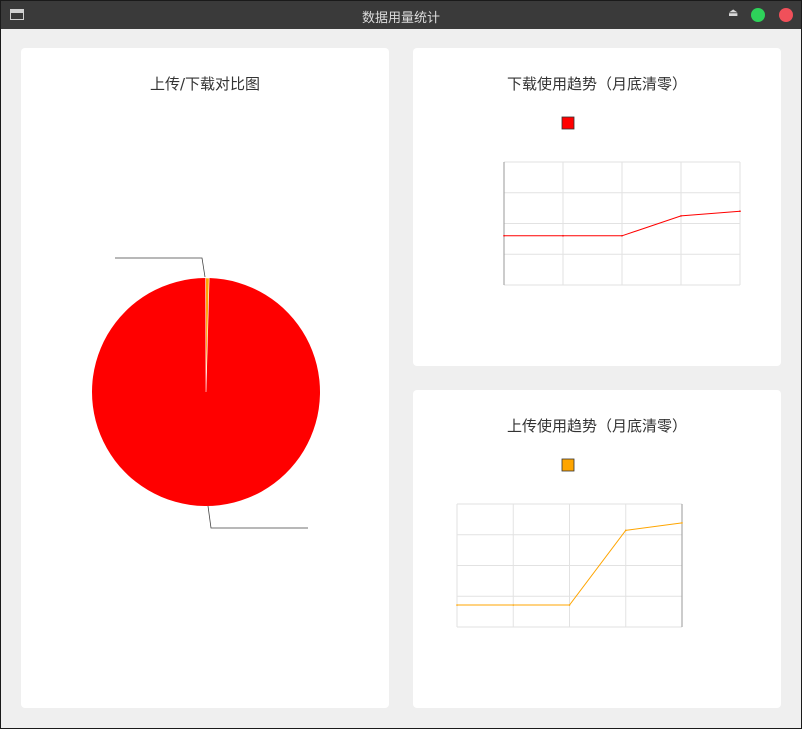 The image size is (802, 729). I want to click on title-bar: 数据用量统计 ⏏, so click(401, 15).